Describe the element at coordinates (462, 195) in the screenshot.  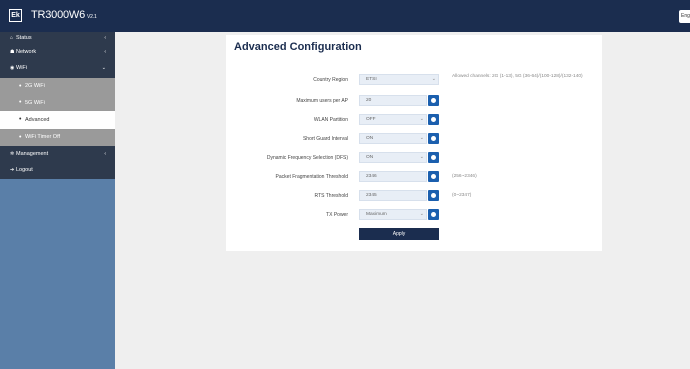
I see `rts-hint: (0~2347)` at that location.